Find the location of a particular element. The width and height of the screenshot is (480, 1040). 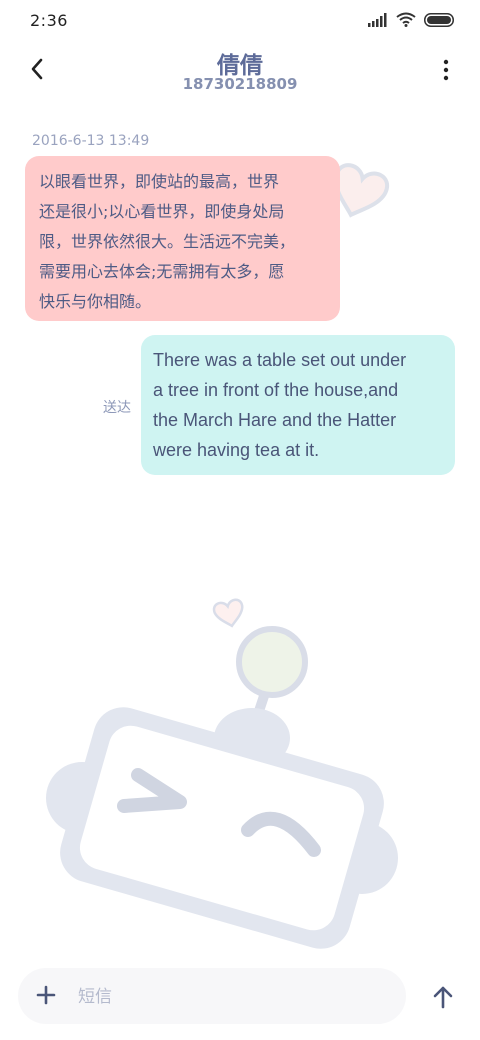

contact-number: 18730218809 is located at coordinates (240, 84).